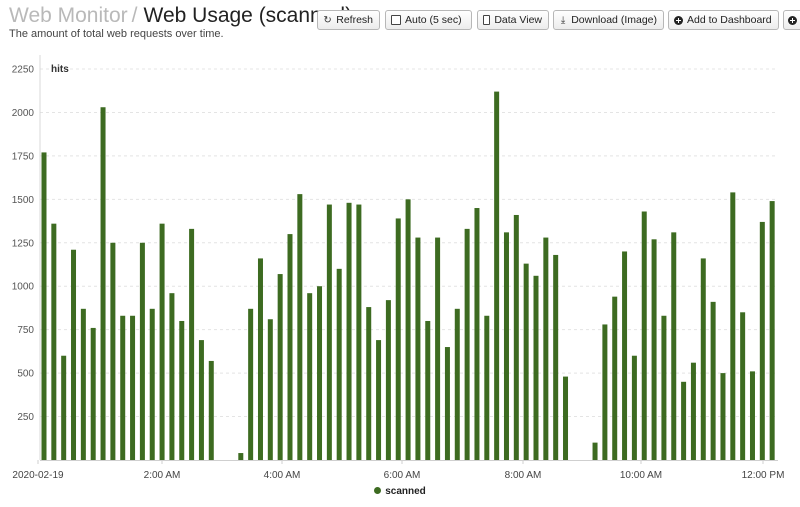 Image resolution: width=800 pixels, height=507 pixels. What do you see at coordinates (523, 475) in the screenshot?
I see `x-tick-label: 8:00 AM` at bounding box center [523, 475].